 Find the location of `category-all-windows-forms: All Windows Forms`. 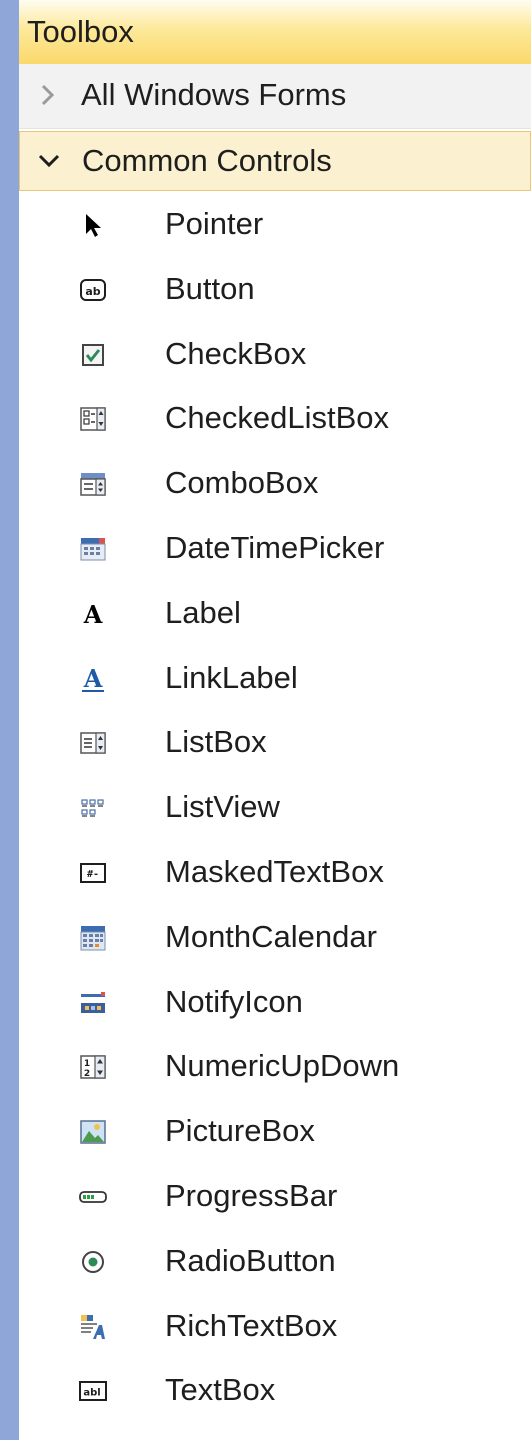

category-all-windows-forms: All Windows Forms is located at coordinates (275, 96).